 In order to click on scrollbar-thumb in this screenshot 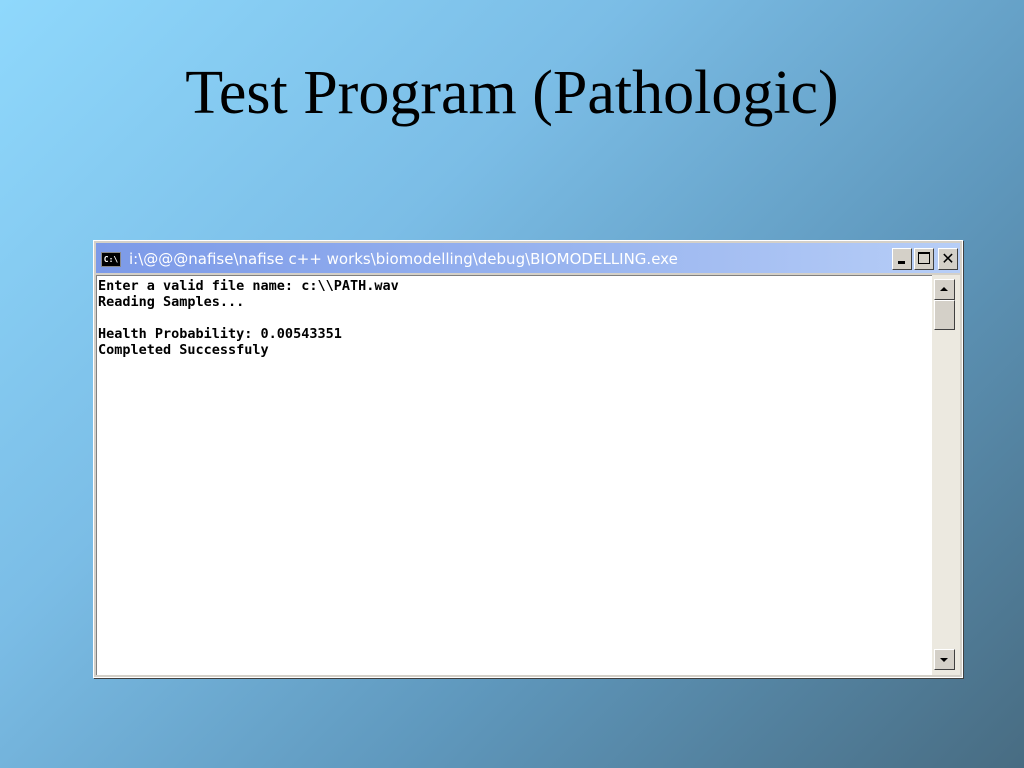, I will do `click(944, 315)`.